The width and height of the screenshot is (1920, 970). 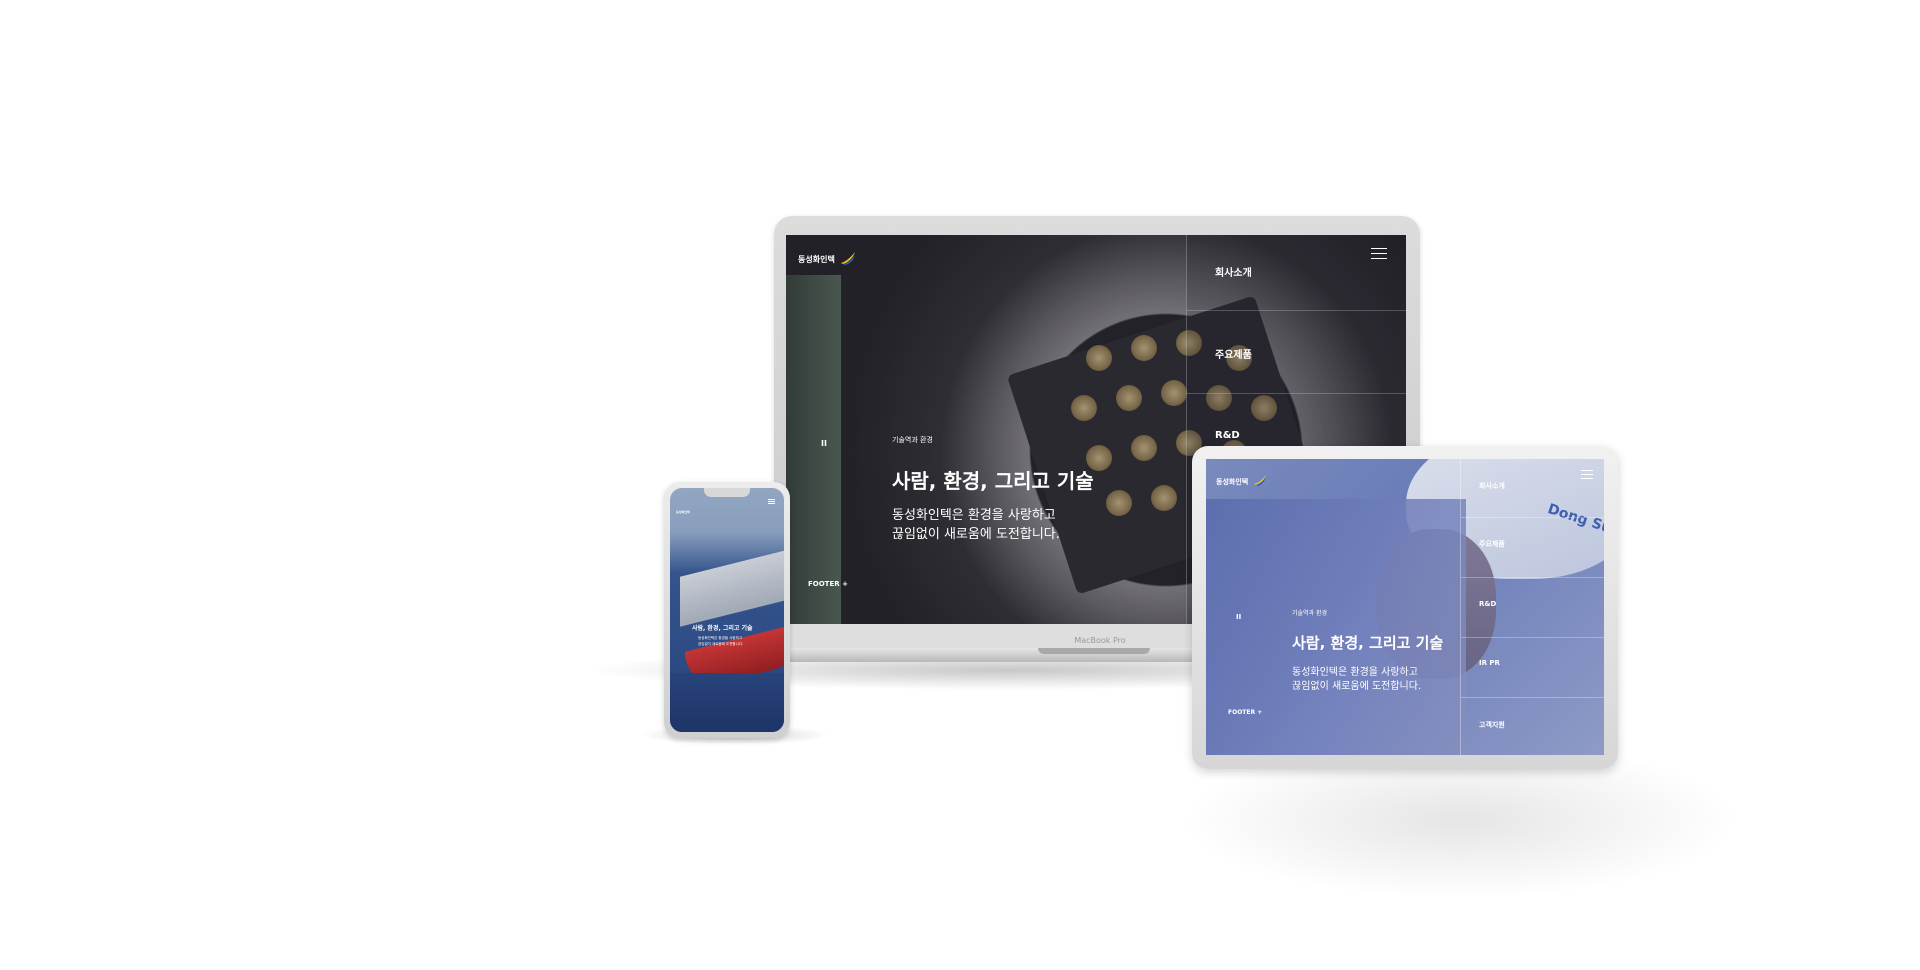 I want to click on logo: 동성화인텍, so click(x=827, y=256).